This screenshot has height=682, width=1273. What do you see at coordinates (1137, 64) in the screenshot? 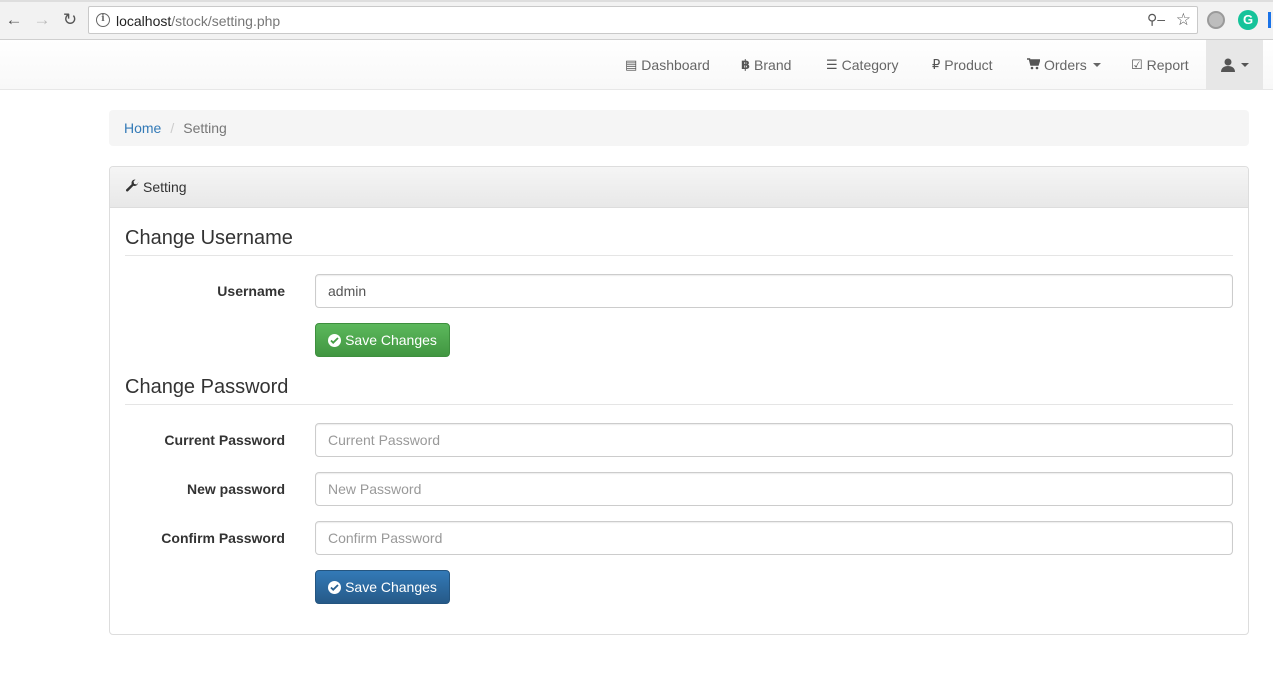
I see `check-icon: ☑` at bounding box center [1137, 64].